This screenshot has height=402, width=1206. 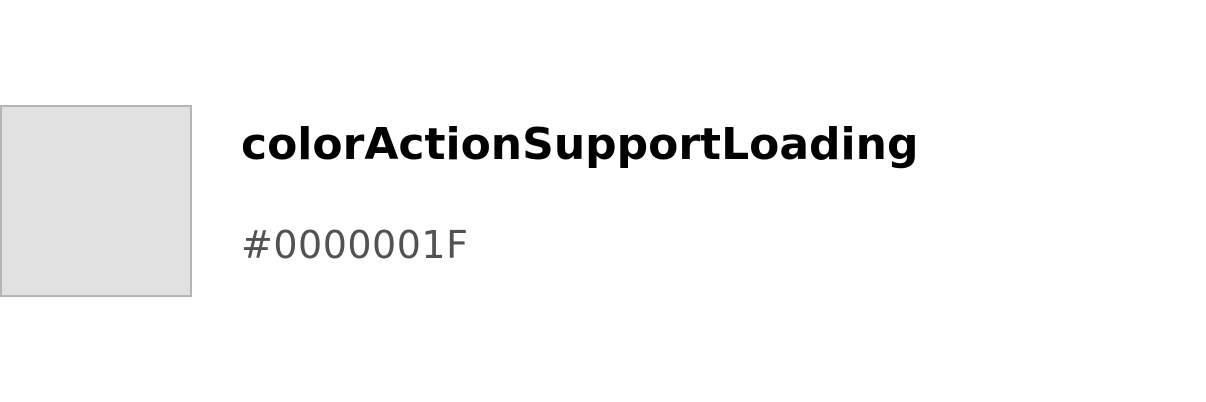 I want to click on token-name: colorActionSupportLoading, so click(x=580, y=144).